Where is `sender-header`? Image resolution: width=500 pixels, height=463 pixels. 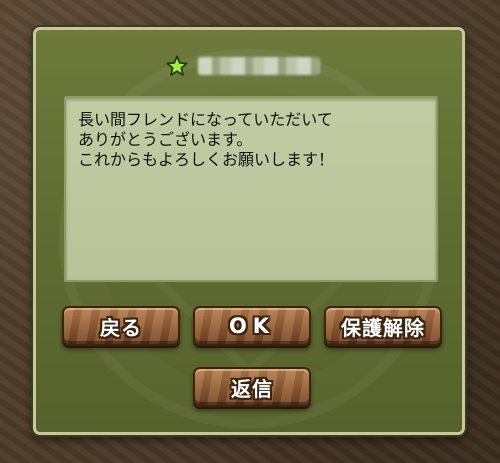
sender-header is located at coordinates (243, 66).